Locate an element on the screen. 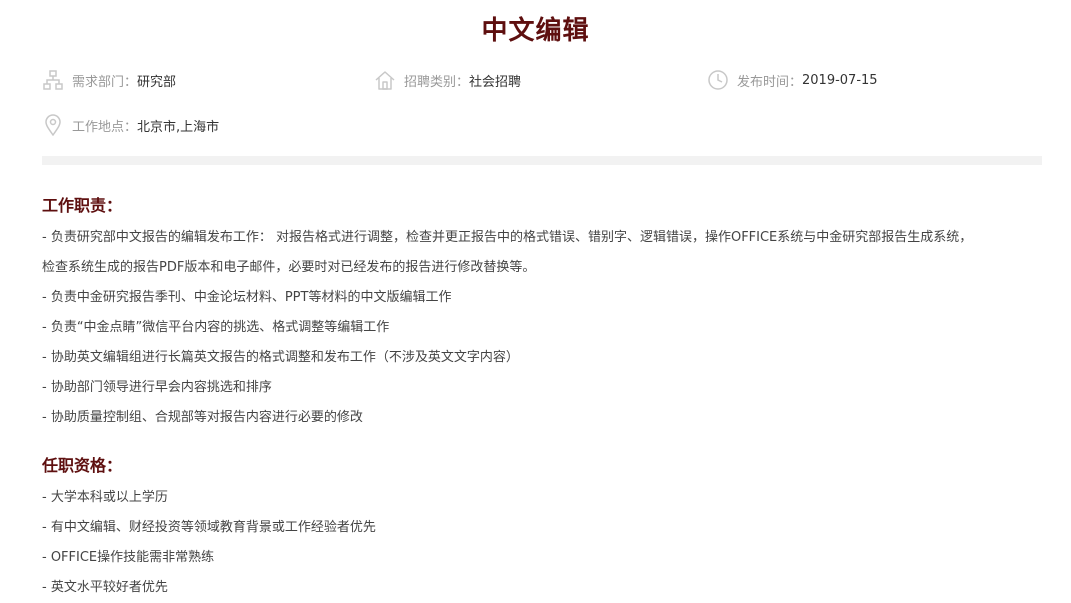  department-label: 需求部门： is located at coordinates (105, 82).